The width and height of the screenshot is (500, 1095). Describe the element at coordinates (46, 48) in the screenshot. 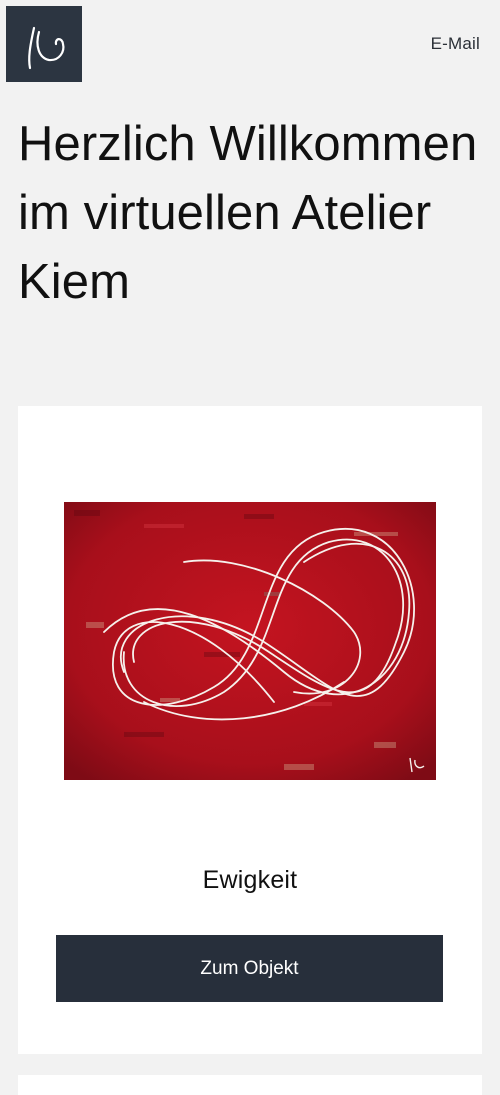

I see `signature-k-logo-icon` at that location.